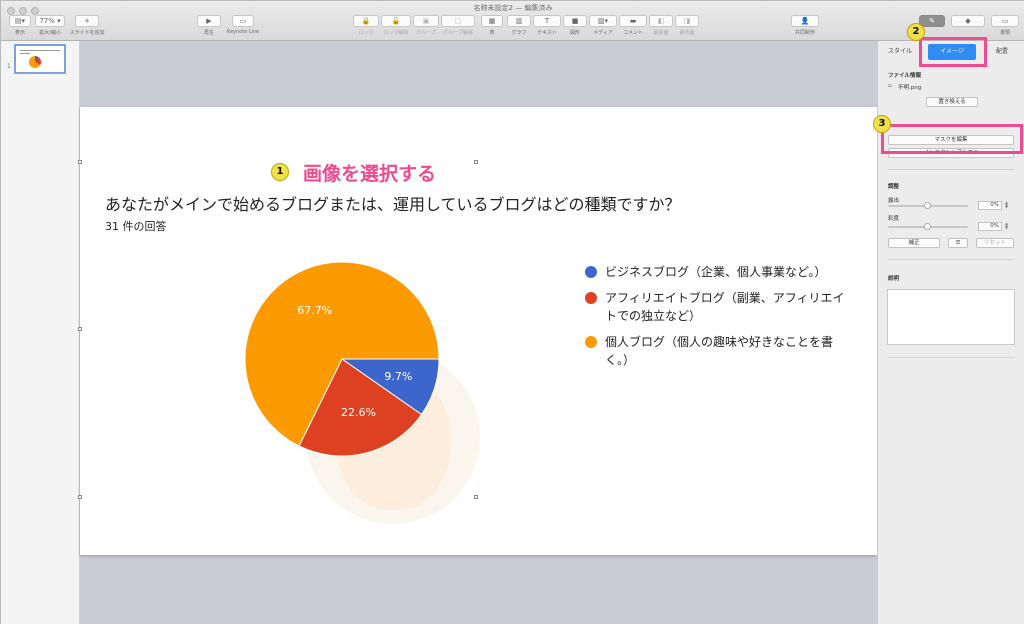 The image size is (1024, 624). I want to click on document-icon: ▭, so click(1005, 21).